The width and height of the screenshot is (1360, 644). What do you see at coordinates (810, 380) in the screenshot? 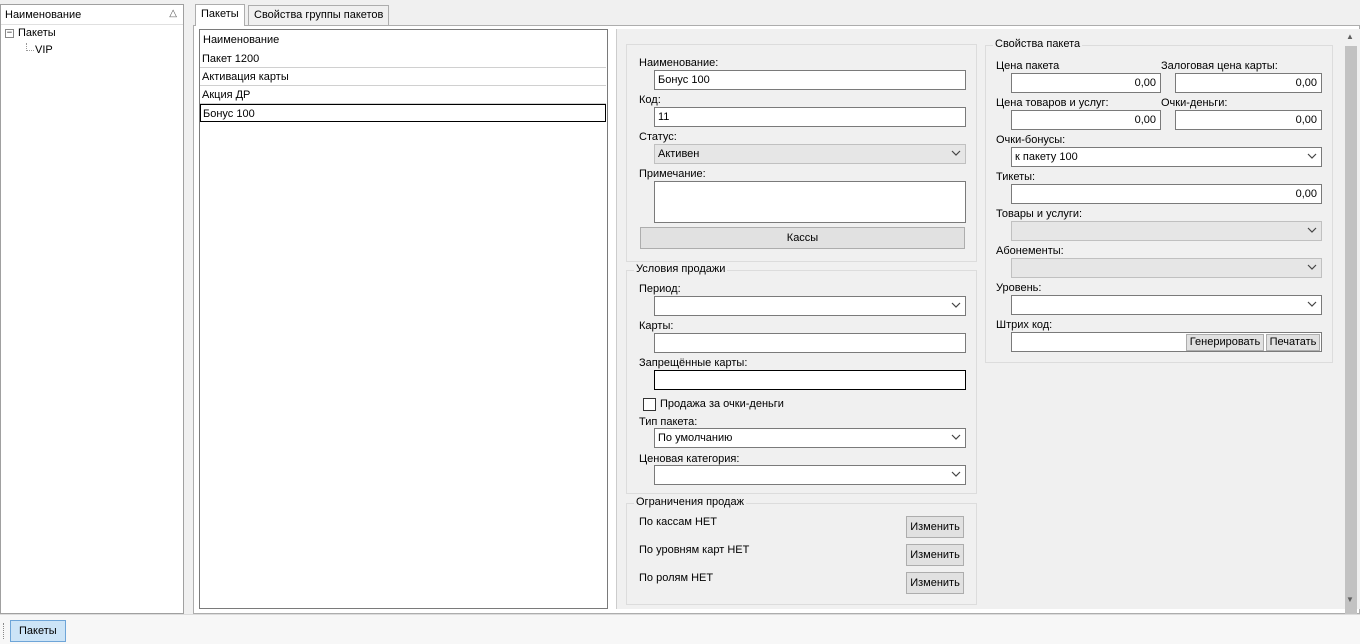
I see `forbidden-cards-input` at bounding box center [810, 380].